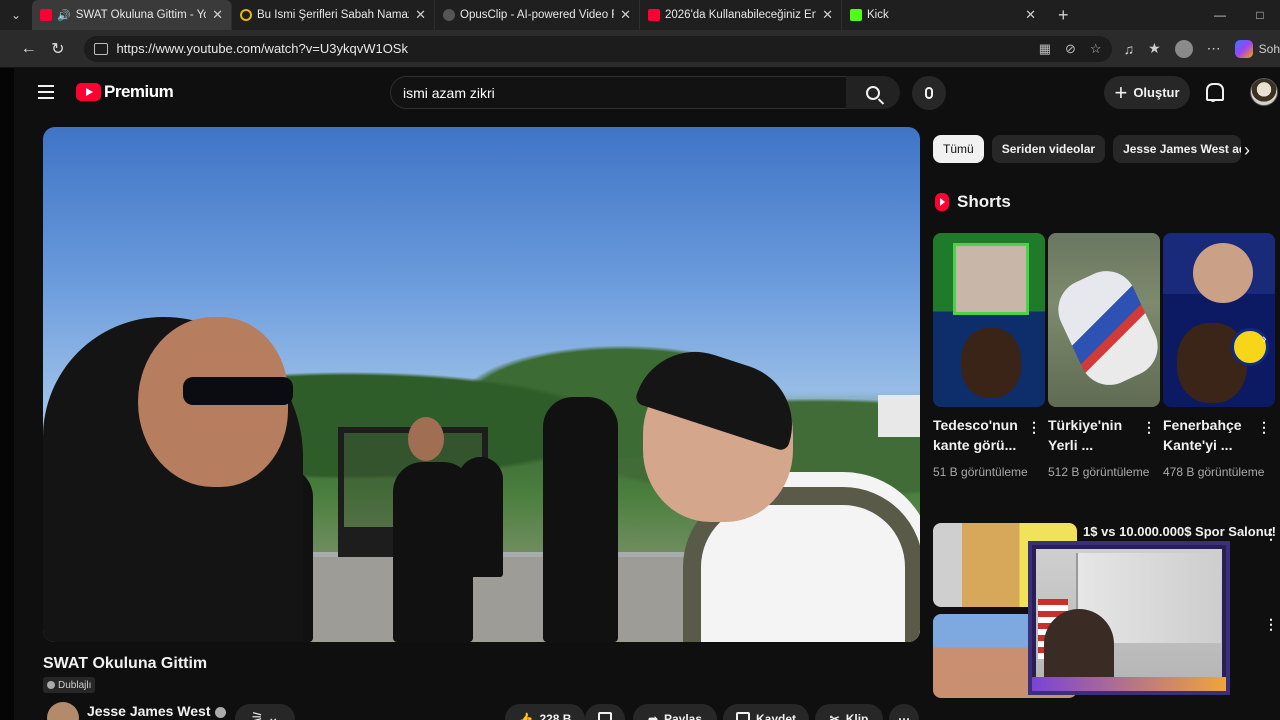  Describe the element at coordinates (101, 48) in the screenshot. I see `site-info-icon` at that location.